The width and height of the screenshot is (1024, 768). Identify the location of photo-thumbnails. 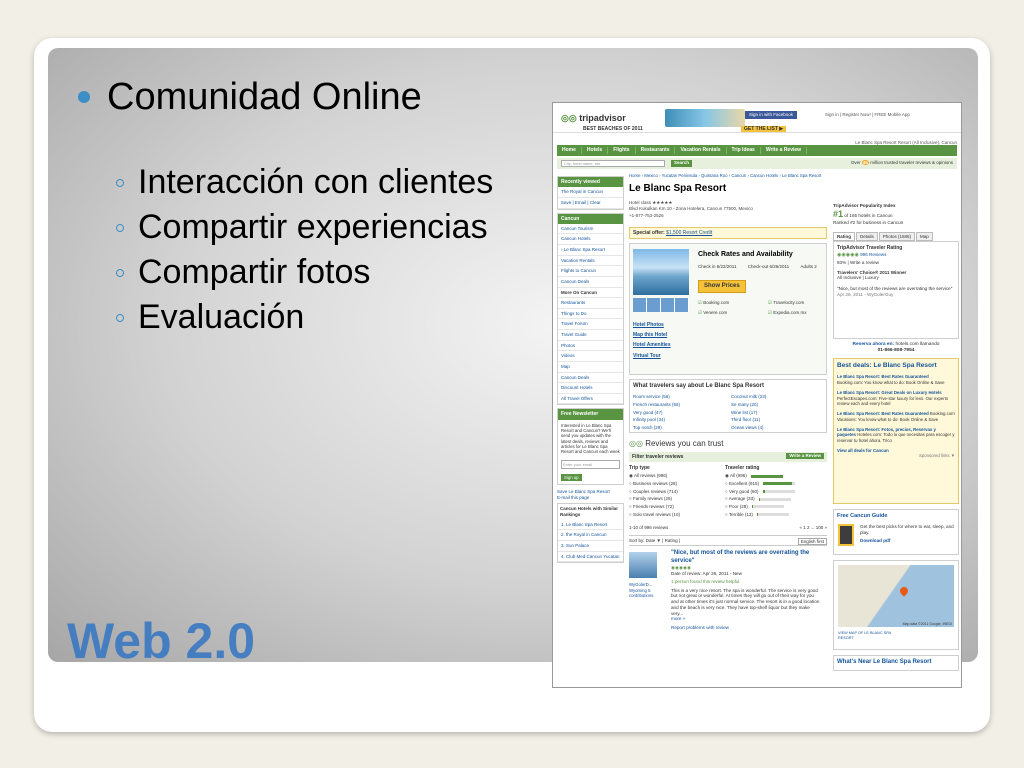
(661, 304).